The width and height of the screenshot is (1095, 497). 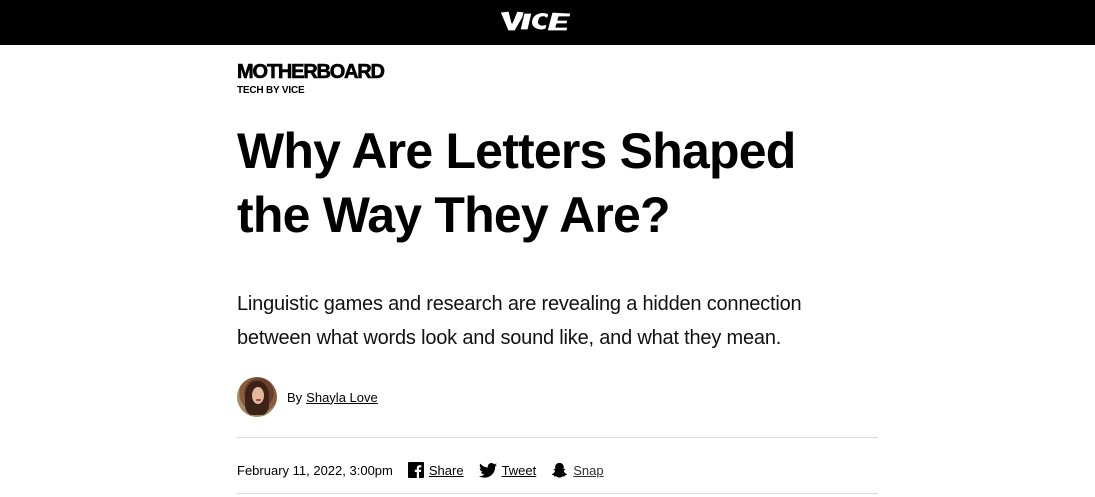 I want to click on vice-logo, so click(x=536, y=21).